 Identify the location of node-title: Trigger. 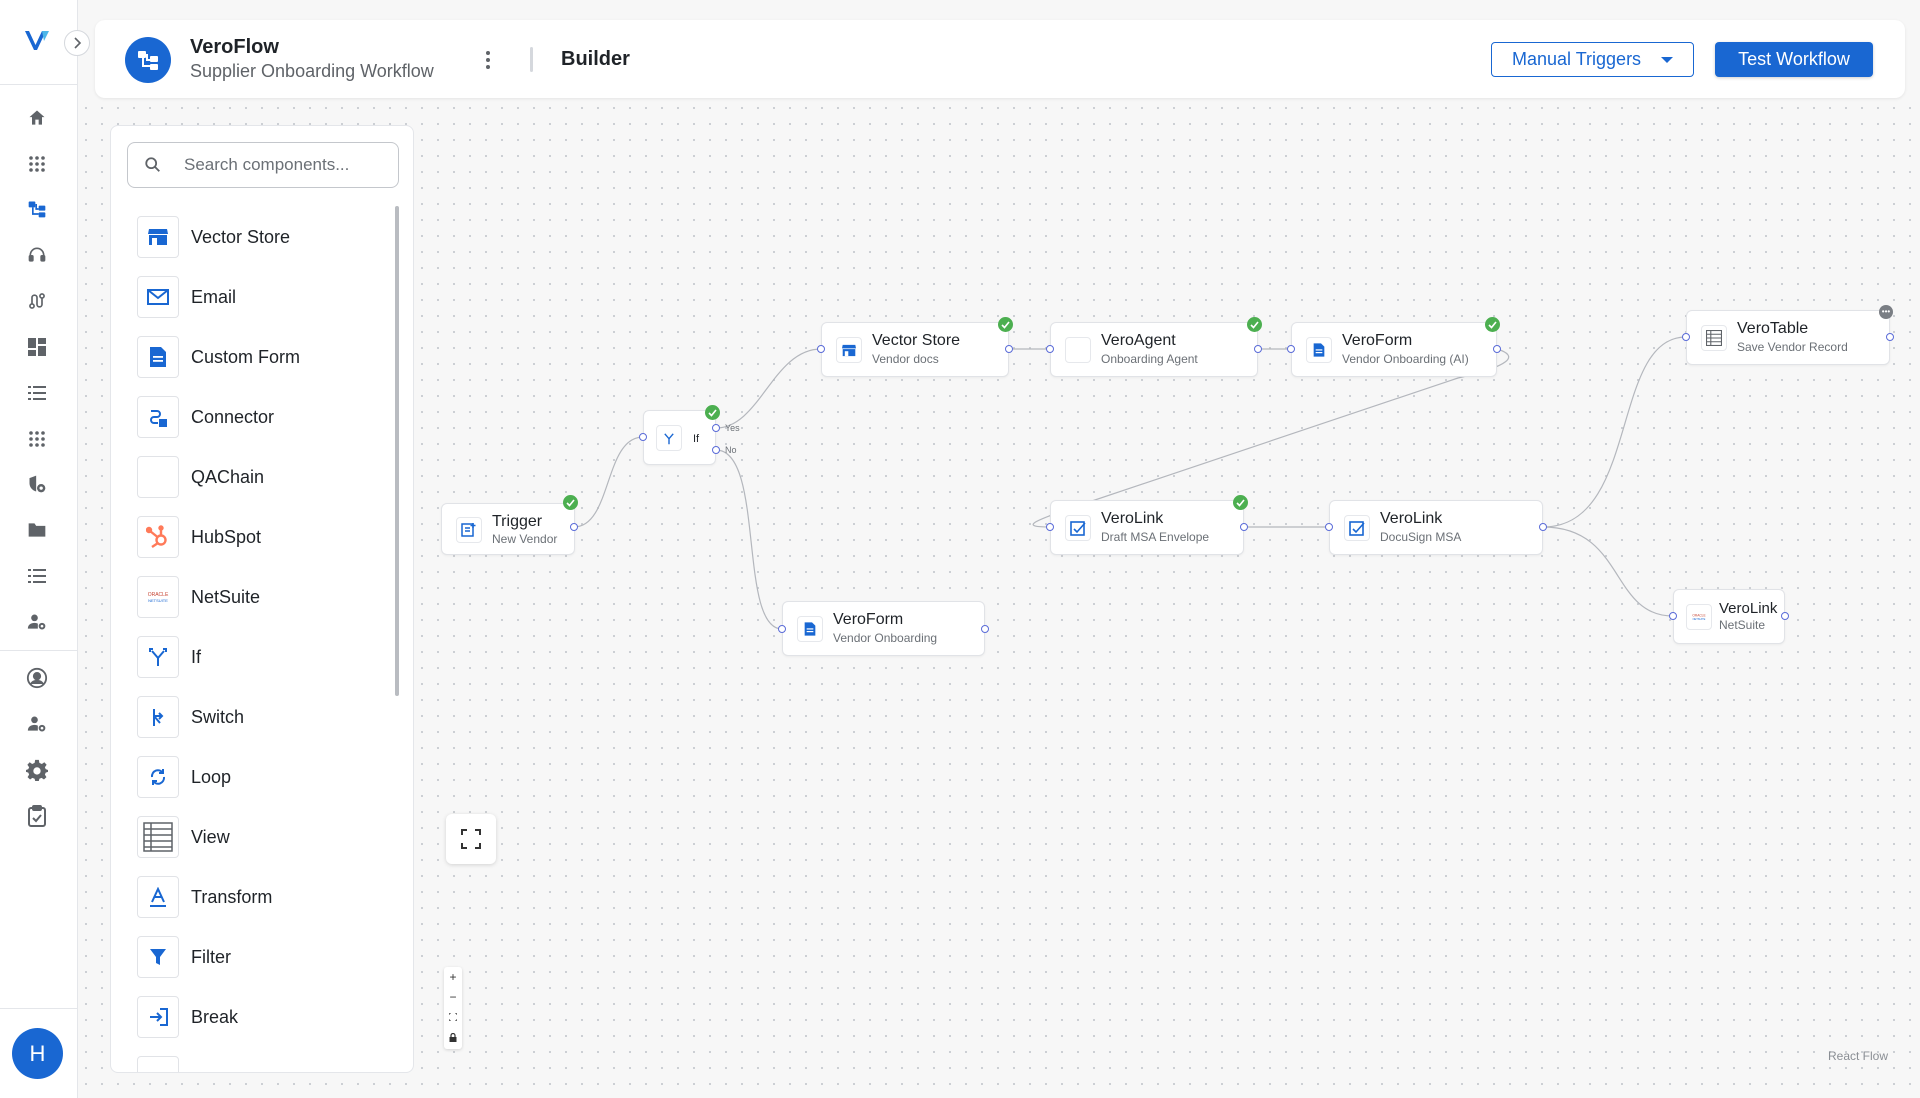
(517, 521).